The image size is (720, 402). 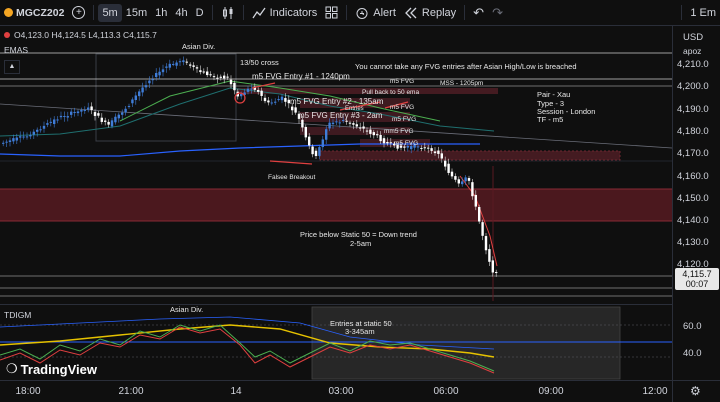 What do you see at coordinates (554, 94) in the screenshot?
I see `annotation-pair: Pair - Xau` at bounding box center [554, 94].